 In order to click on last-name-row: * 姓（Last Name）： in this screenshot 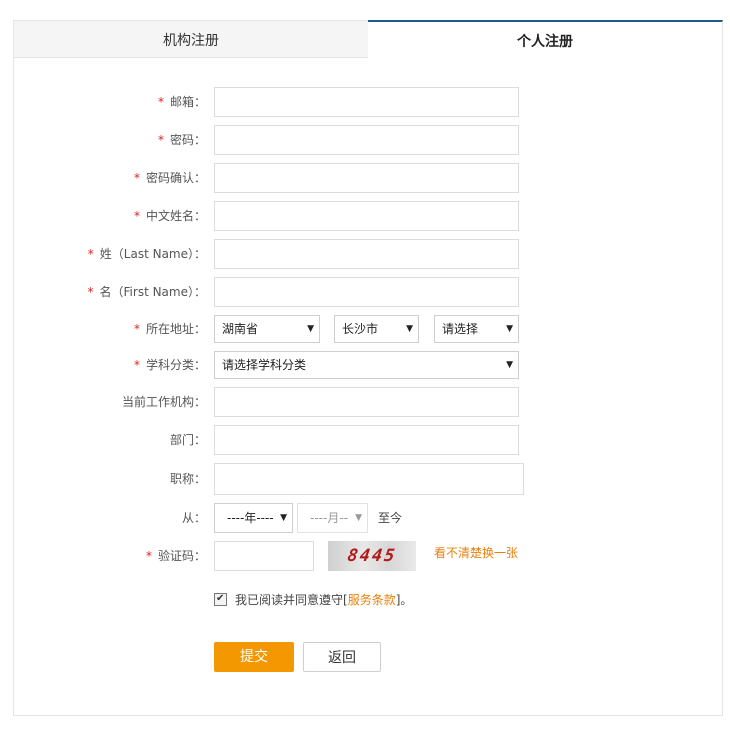, I will do `click(365, 254)`.